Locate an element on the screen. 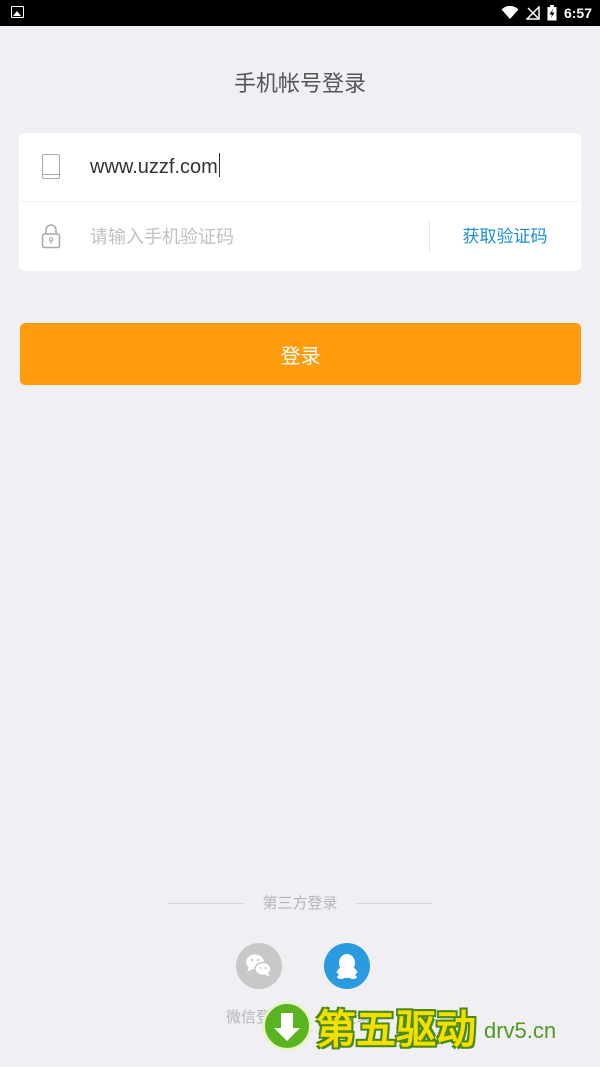  page-title: 手机帐号登录 is located at coordinates (299, 84).